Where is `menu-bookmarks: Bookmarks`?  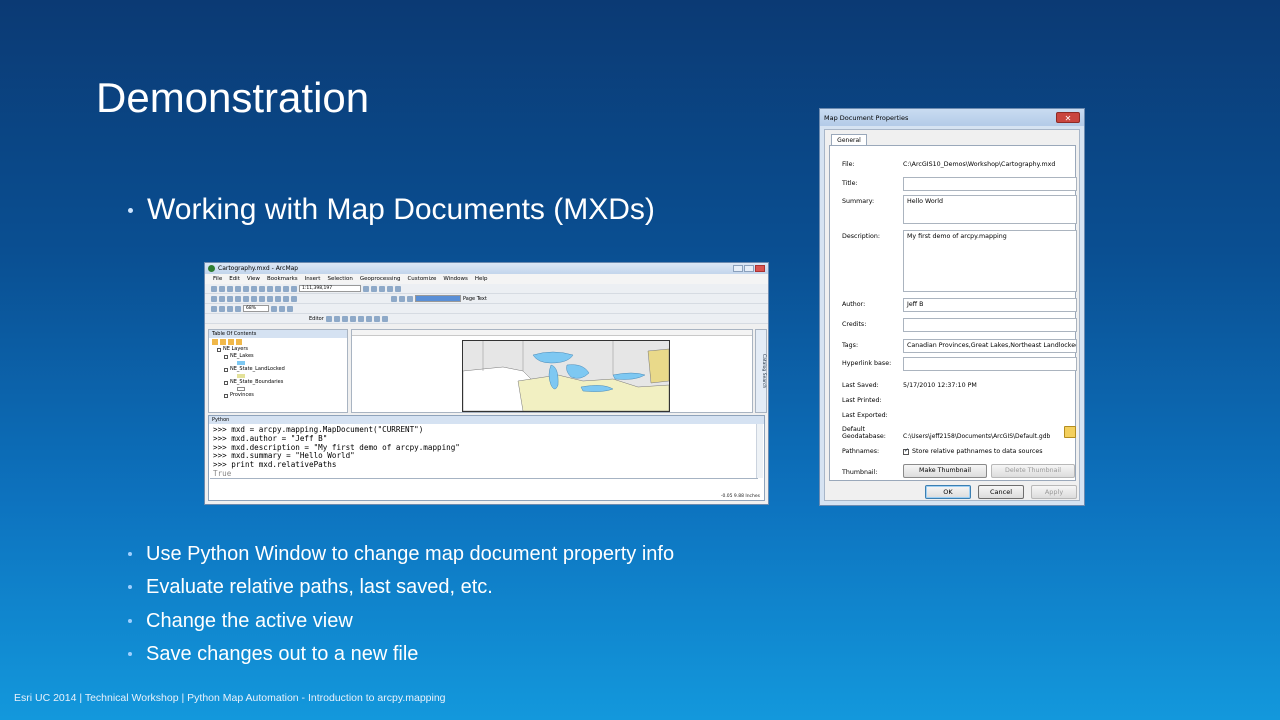 menu-bookmarks: Bookmarks is located at coordinates (282, 279).